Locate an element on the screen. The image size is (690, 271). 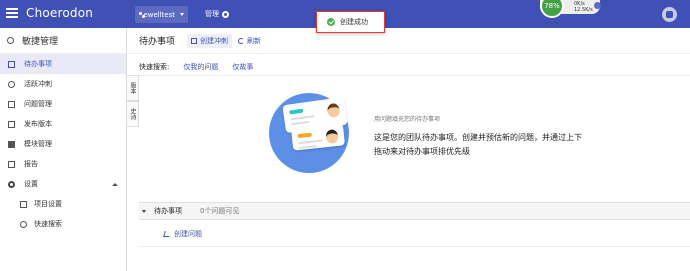
manage-menu: 管理 is located at coordinates (217, 14).